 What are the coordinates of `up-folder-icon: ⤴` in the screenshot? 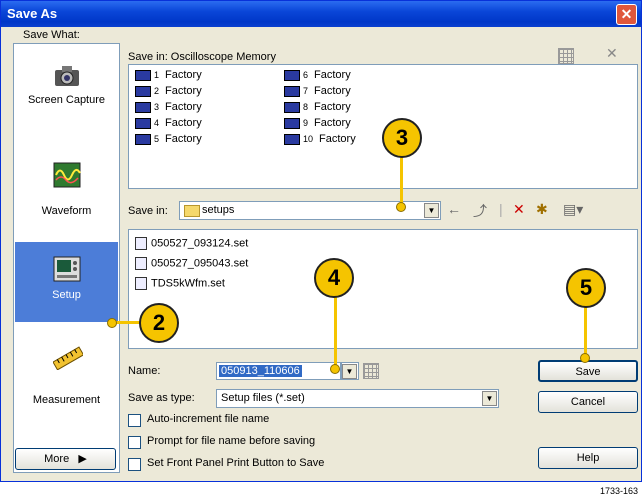 It's located at (480, 211).